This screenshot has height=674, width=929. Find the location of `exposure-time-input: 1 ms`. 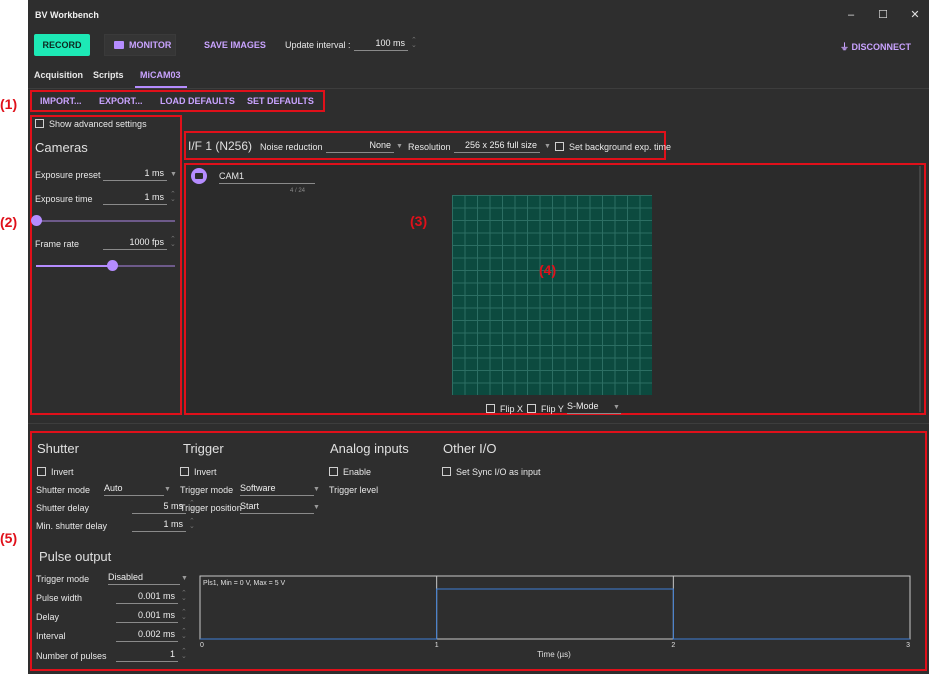

exposure-time-input: 1 ms is located at coordinates (135, 198).